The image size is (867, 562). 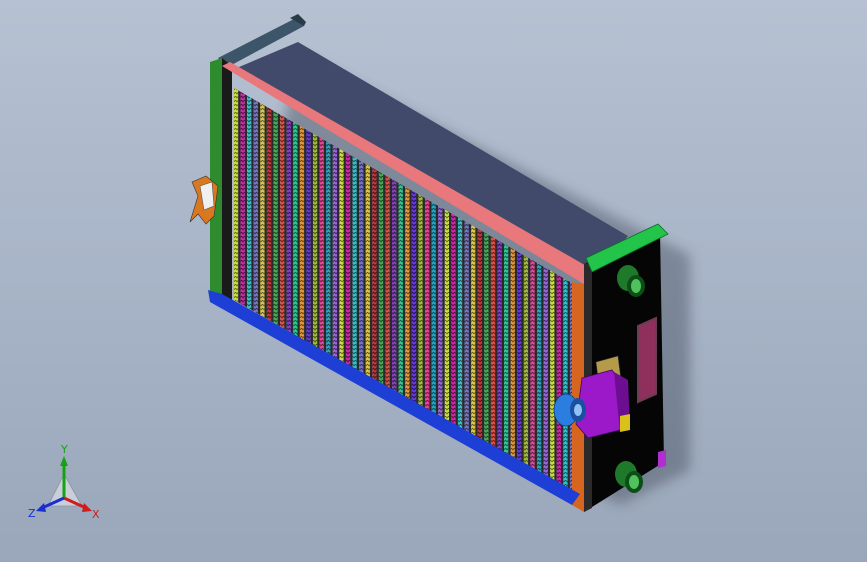 What do you see at coordinates (647, 360) in the screenshot?
I see `nameplate` at bounding box center [647, 360].